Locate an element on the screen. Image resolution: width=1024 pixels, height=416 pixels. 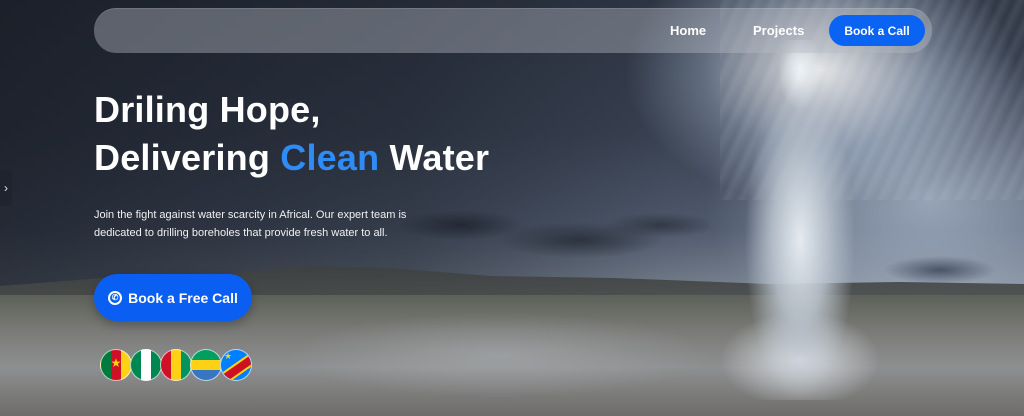
book-free-call-button: ✆ Book a Free Call is located at coordinates (173, 297).